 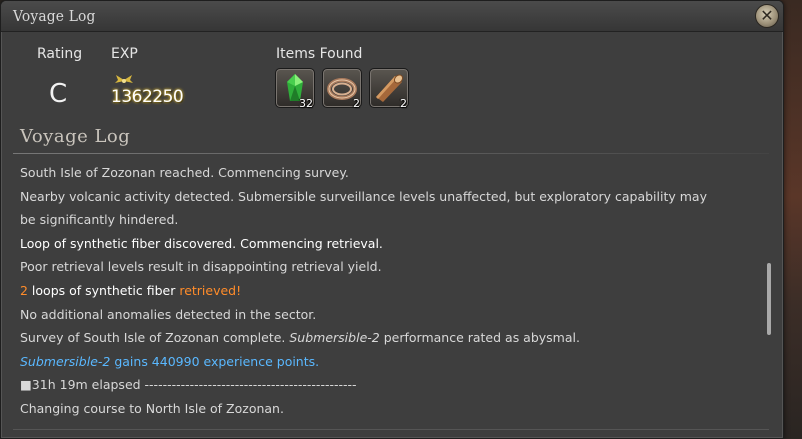 What do you see at coordinates (392, 16) in the screenshot?
I see `title-bar: Voyage Log ✕` at bounding box center [392, 16].